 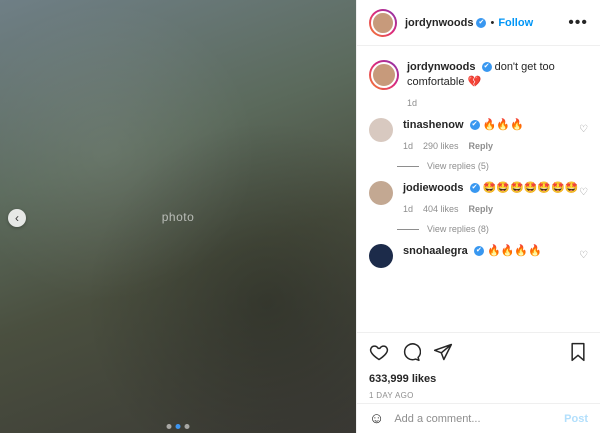 What do you see at coordinates (498, 229) in the screenshot?
I see `view-replies-button: View replies (8)` at bounding box center [498, 229].